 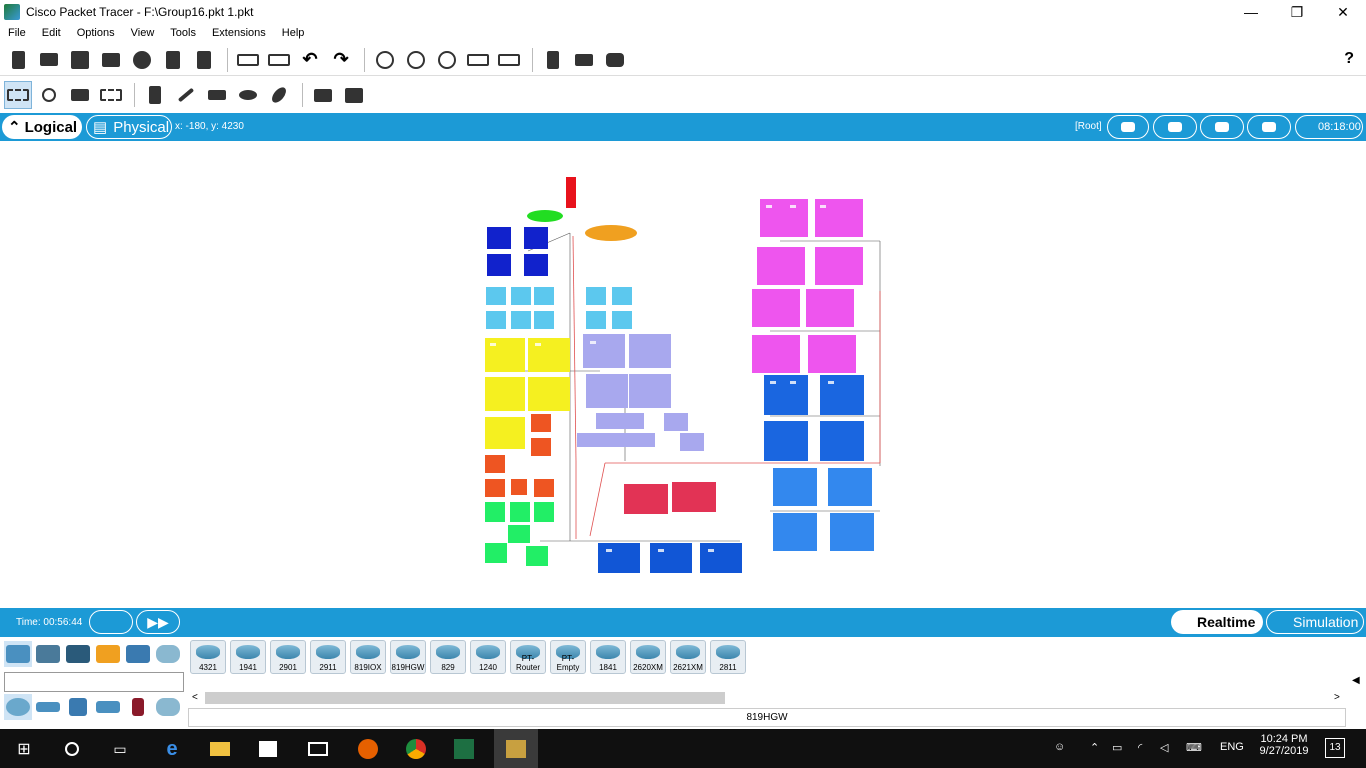 What do you see at coordinates (509, 60) in the screenshot?
I see `custom-device-icon` at bounding box center [509, 60].